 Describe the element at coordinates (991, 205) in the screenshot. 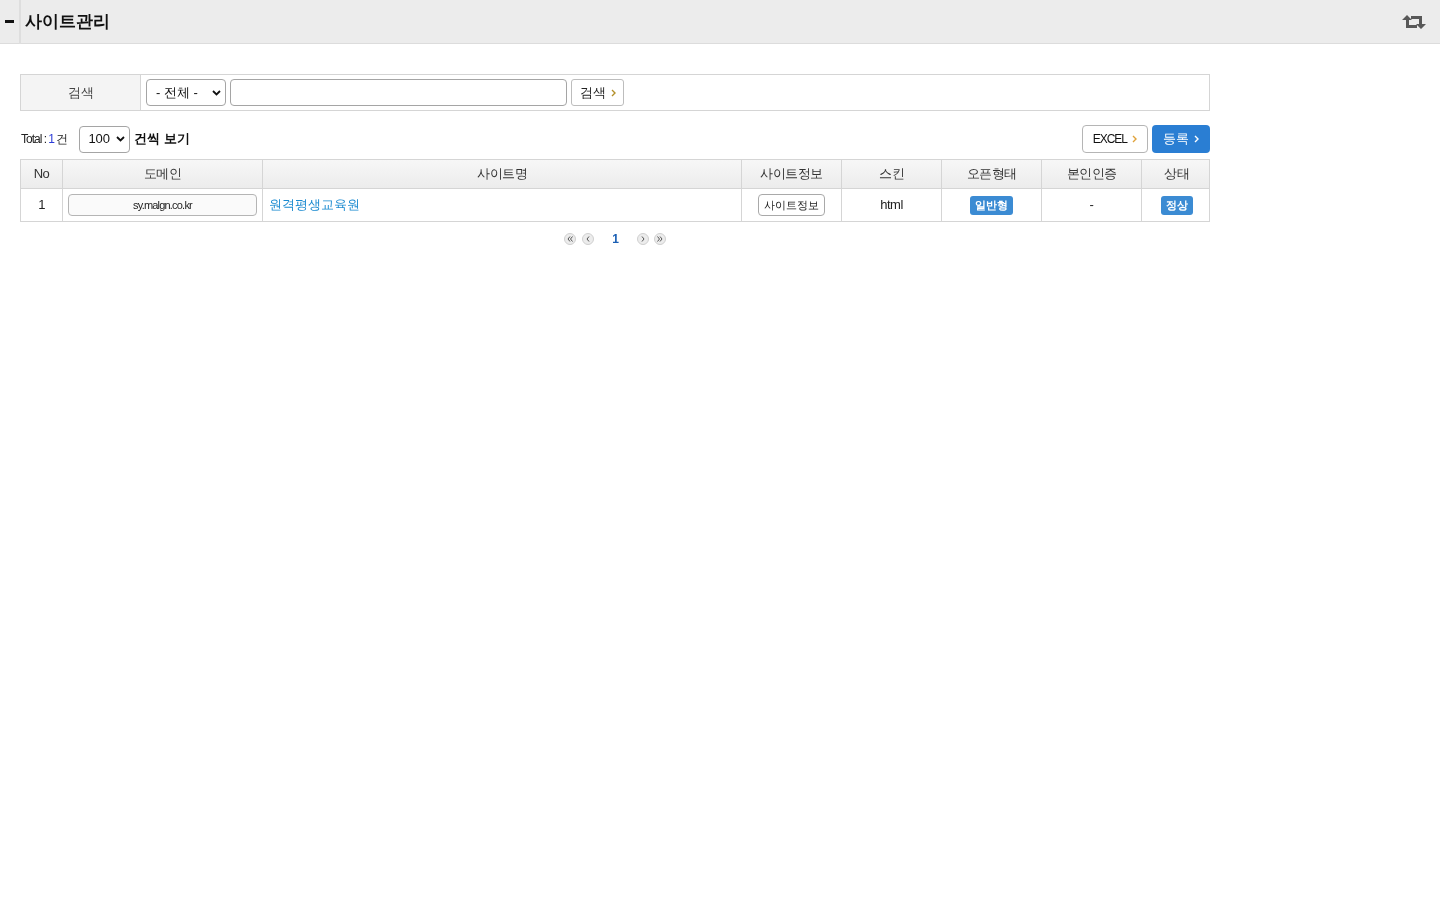

I see `status-badge: 일반형` at that location.